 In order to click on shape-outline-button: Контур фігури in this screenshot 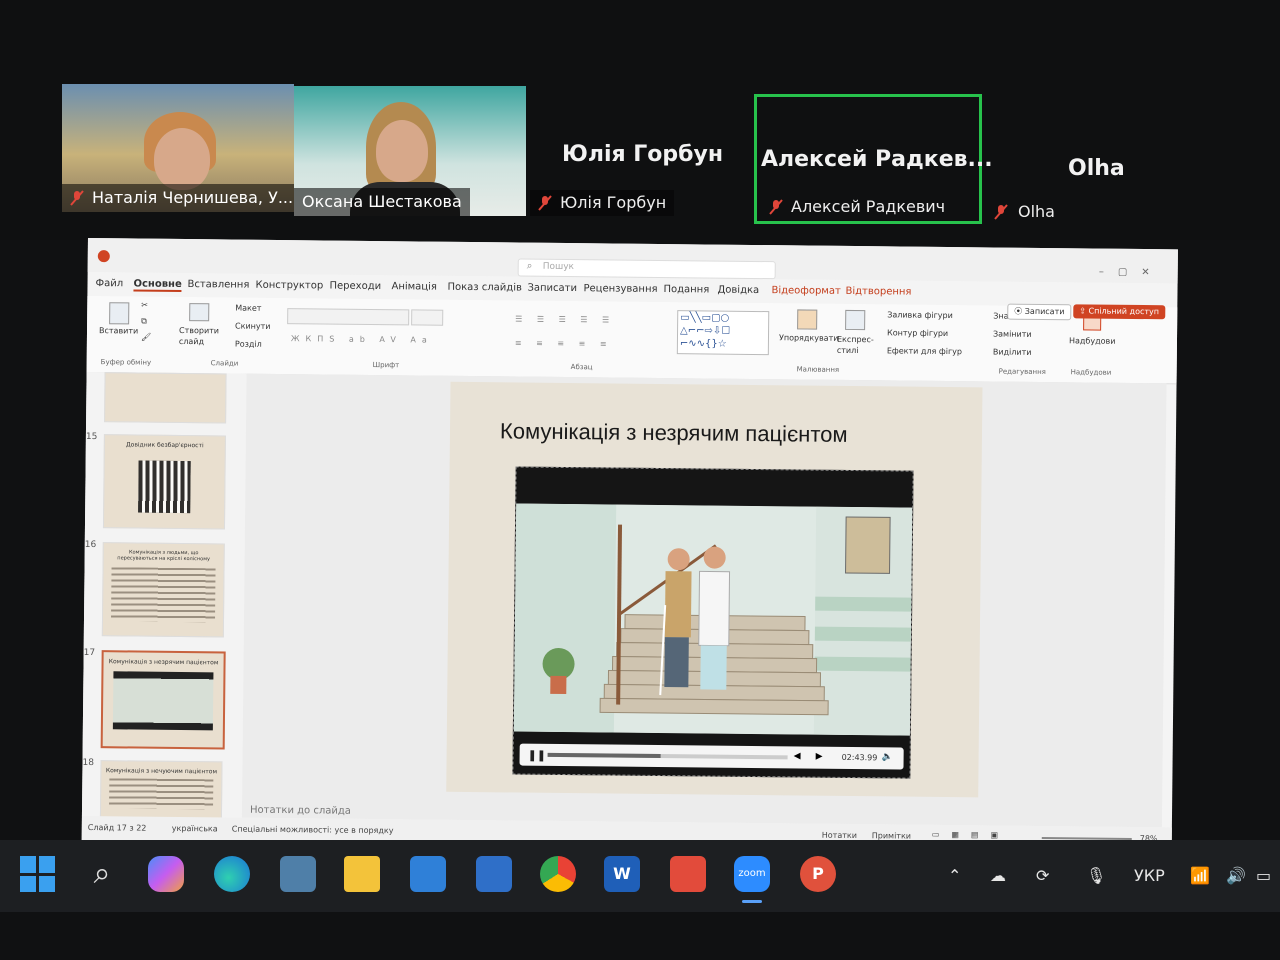, I will do `click(917, 333)`.